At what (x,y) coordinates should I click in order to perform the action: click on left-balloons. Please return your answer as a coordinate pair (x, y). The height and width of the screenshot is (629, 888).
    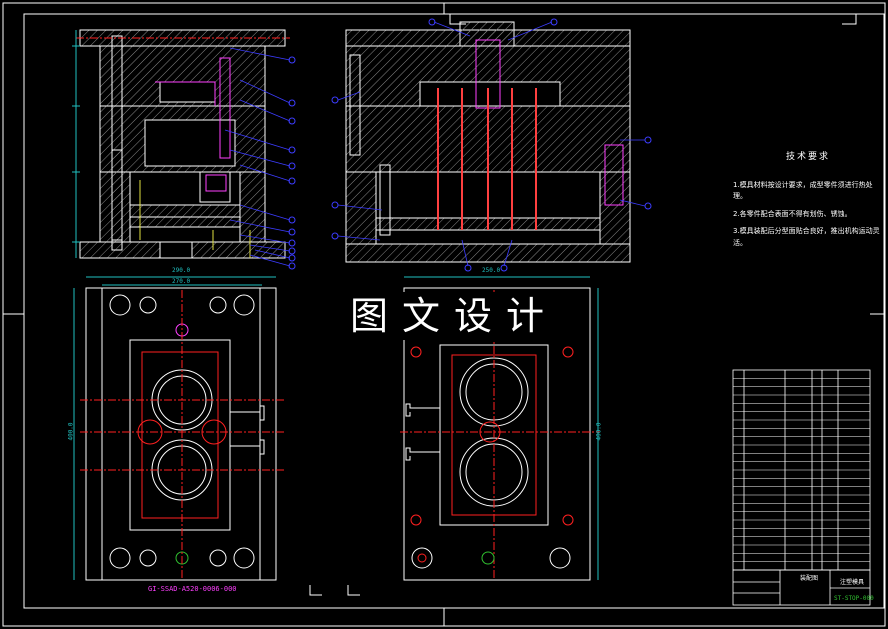
    Looking at the image, I should click on (292, 163).